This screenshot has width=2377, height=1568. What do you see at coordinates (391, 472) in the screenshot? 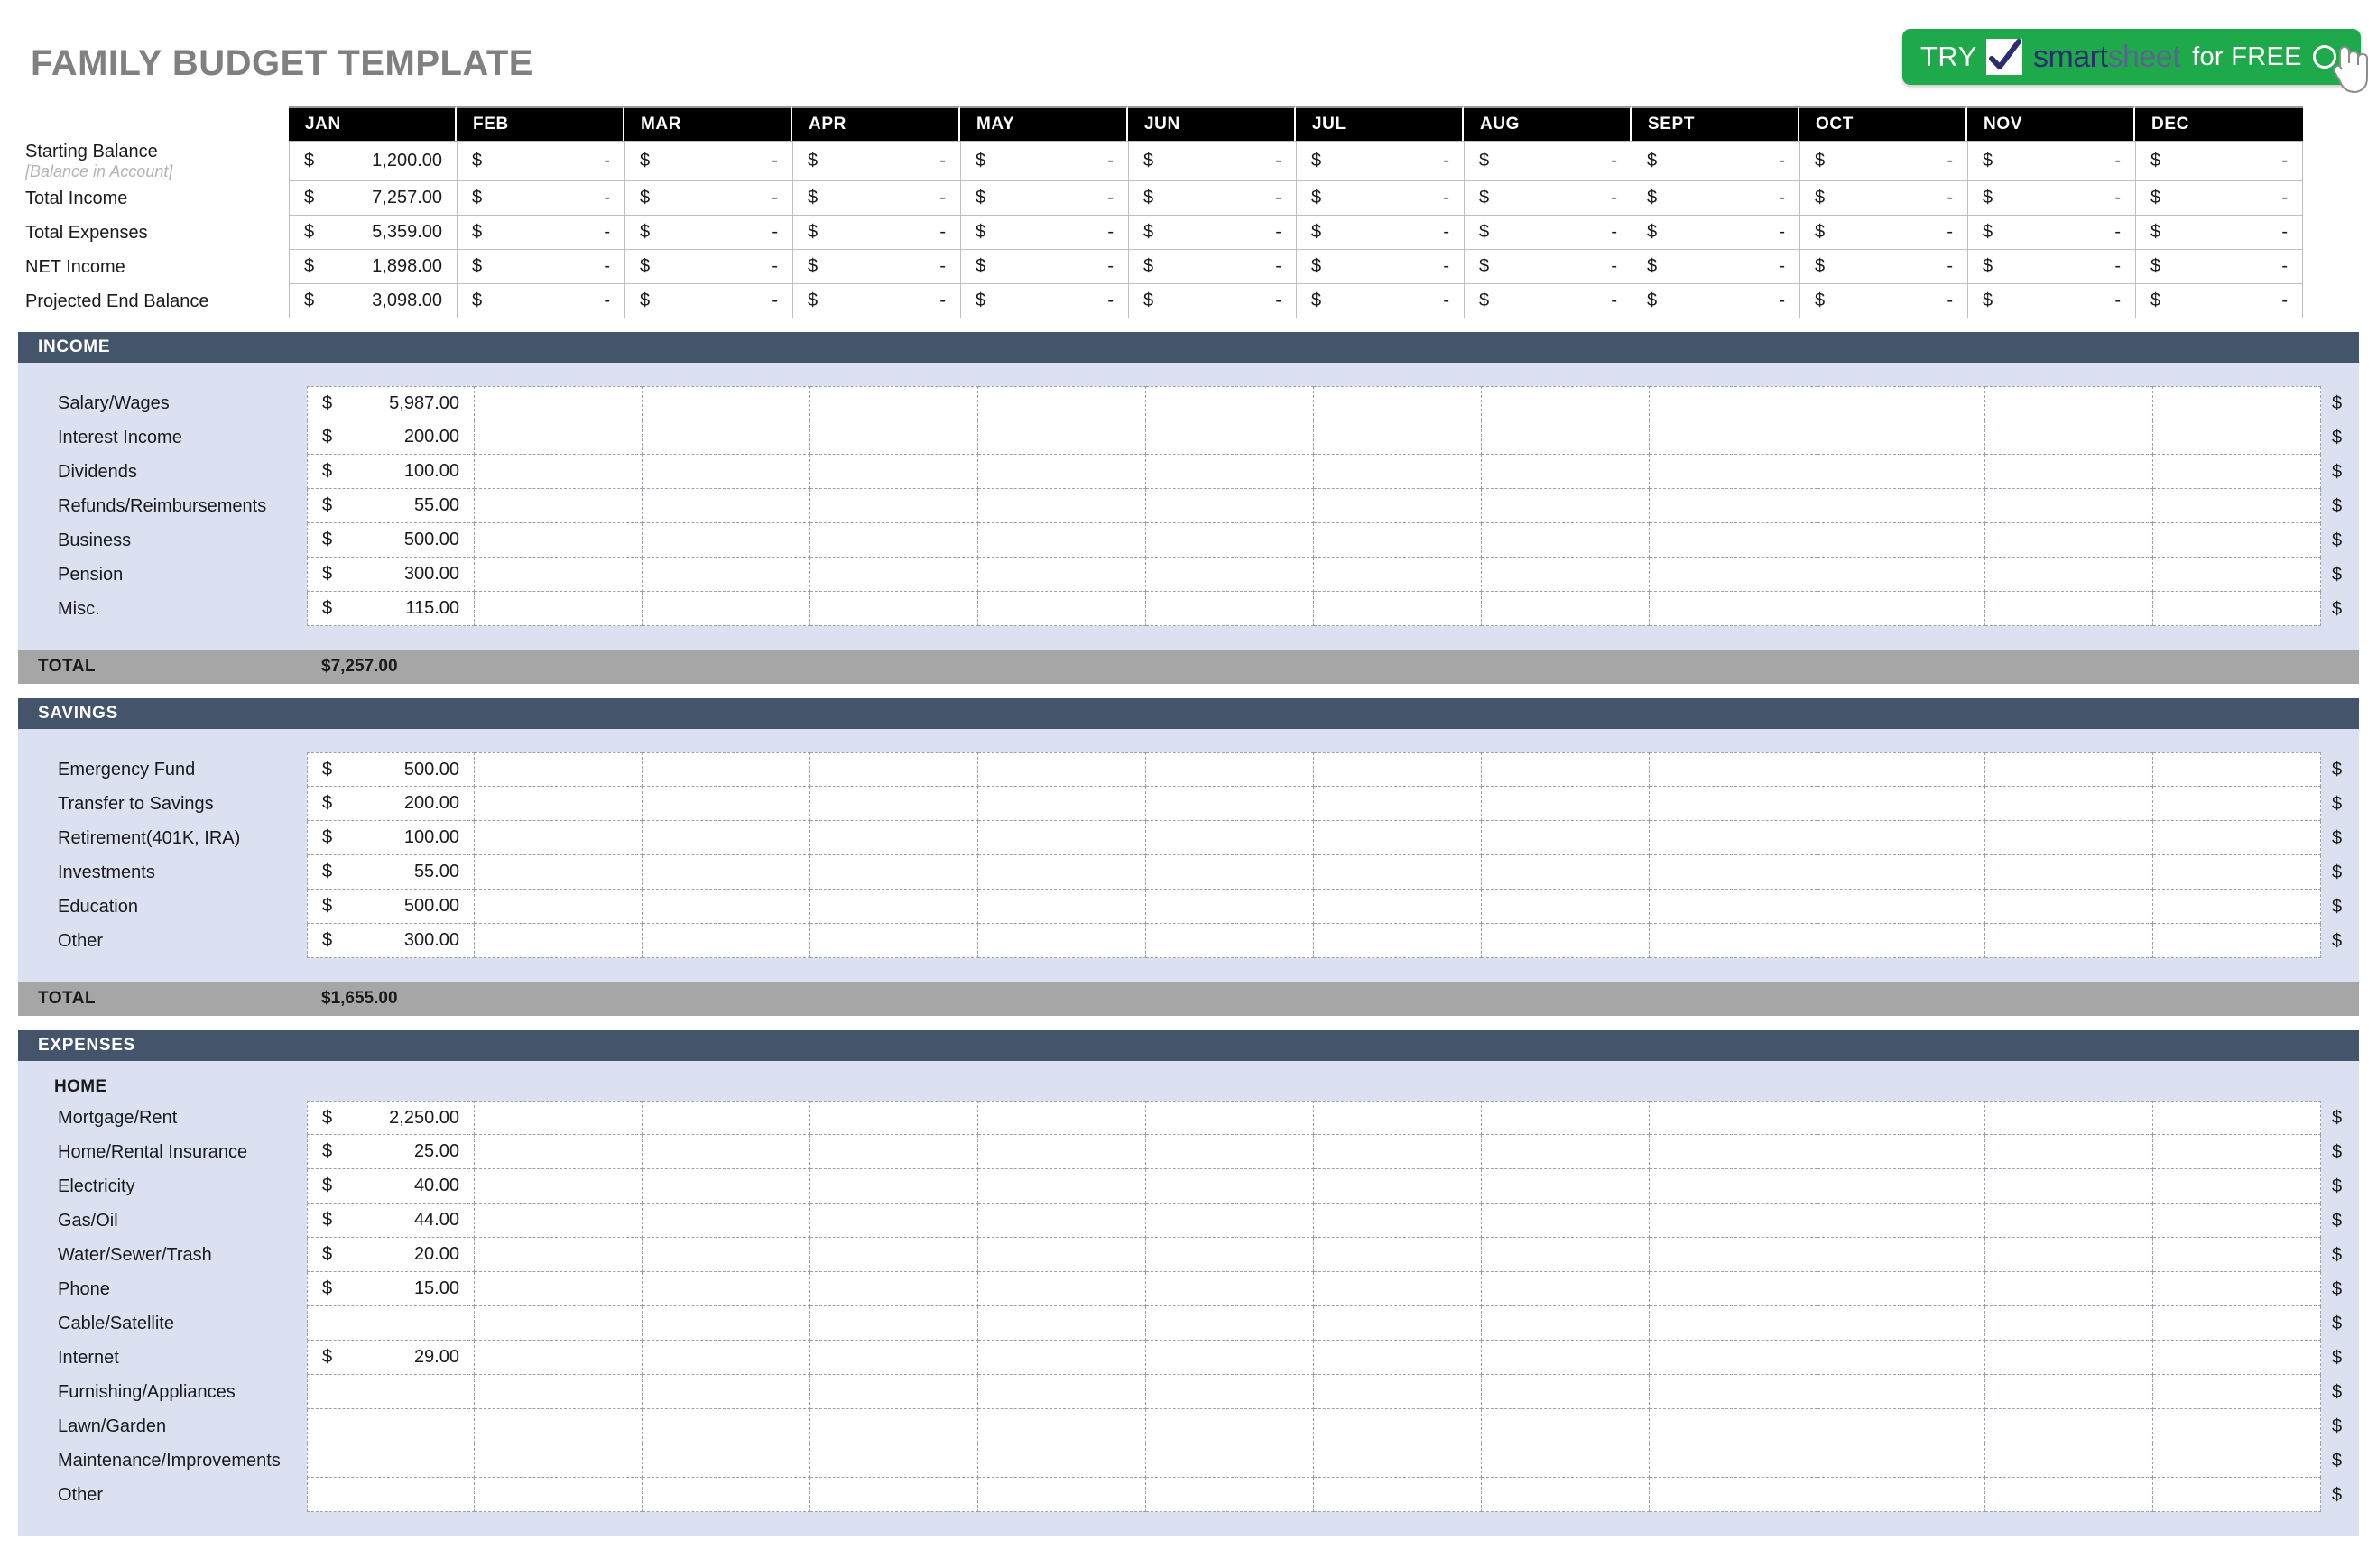
I see `budget-cell-jan: $100.00` at bounding box center [391, 472].